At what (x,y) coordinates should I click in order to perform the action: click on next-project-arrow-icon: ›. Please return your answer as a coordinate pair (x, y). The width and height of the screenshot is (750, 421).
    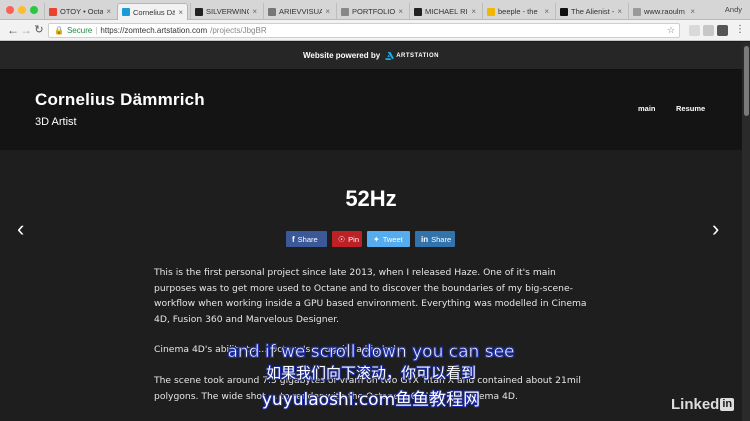
    Looking at the image, I should click on (715, 229).